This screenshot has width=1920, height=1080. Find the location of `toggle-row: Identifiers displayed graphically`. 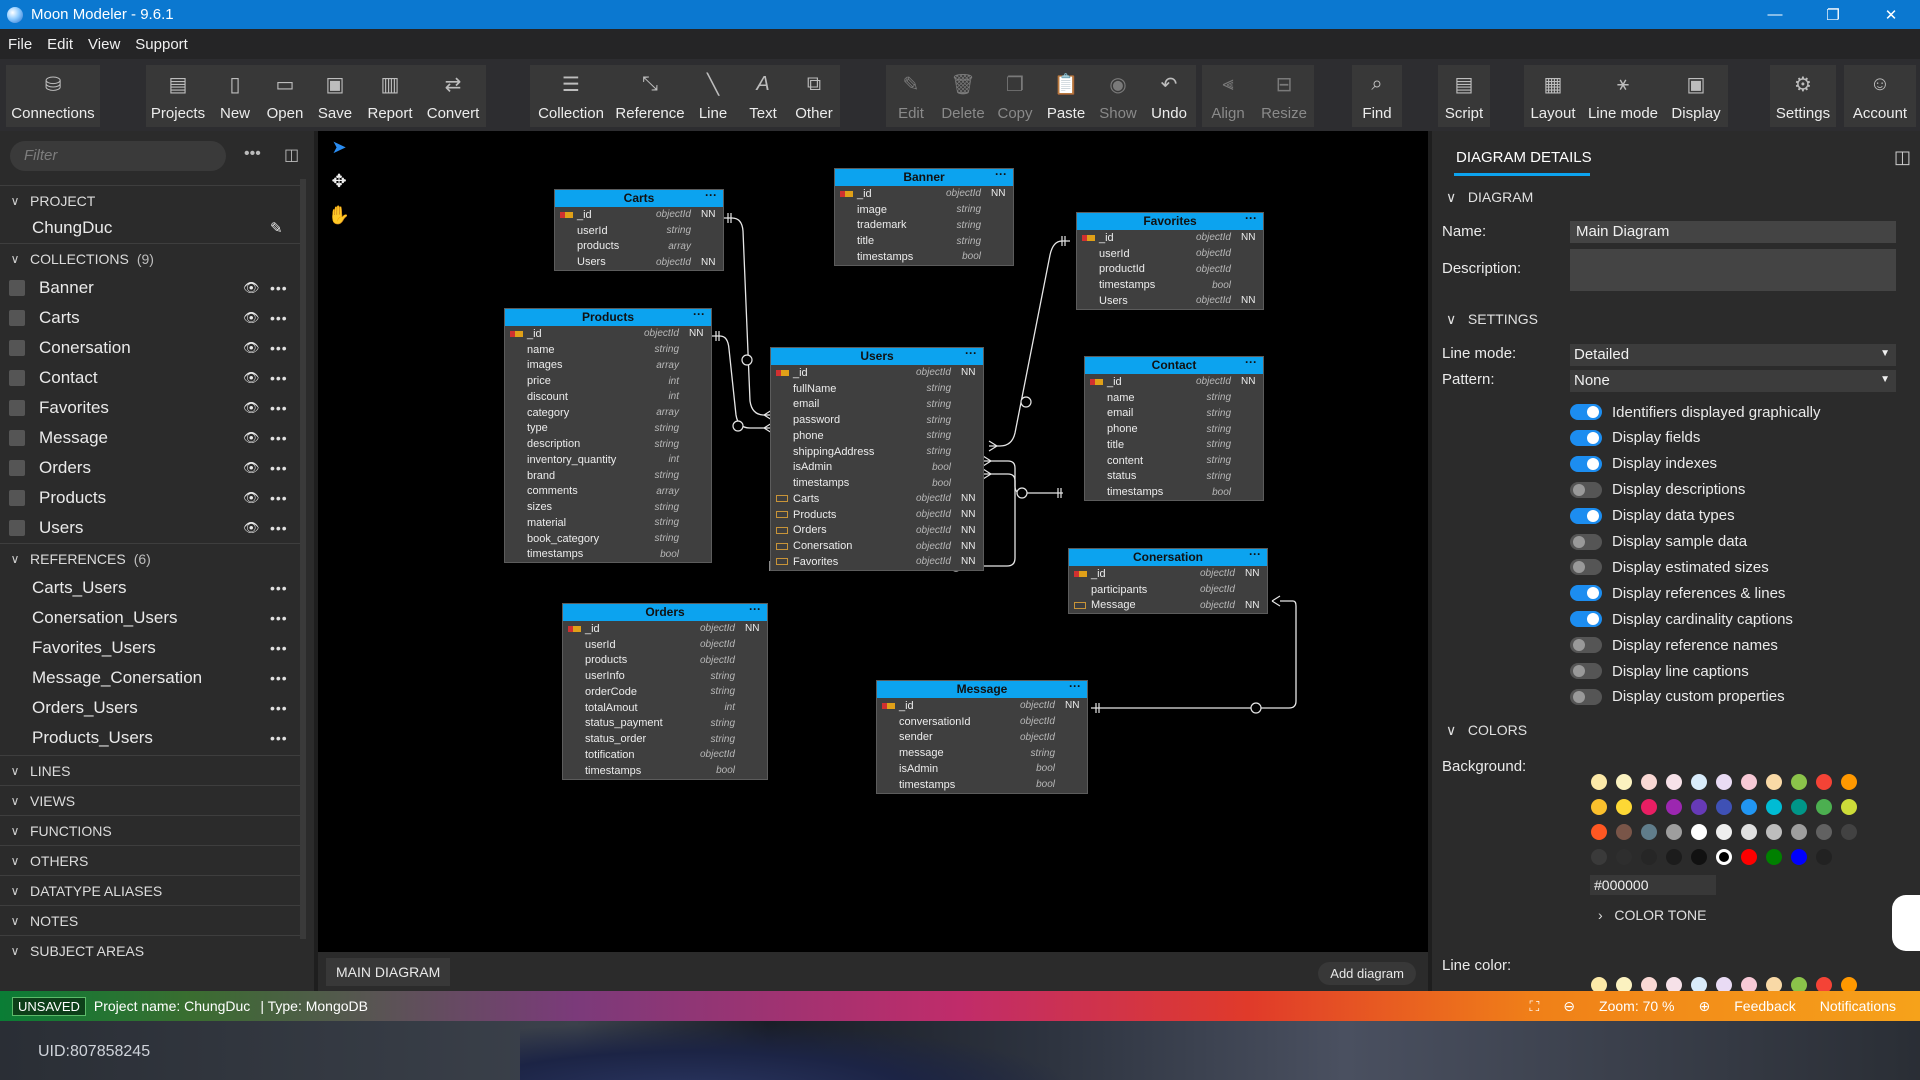

toggle-row: Identifiers displayed graphically is located at coordinates (1695, 412).